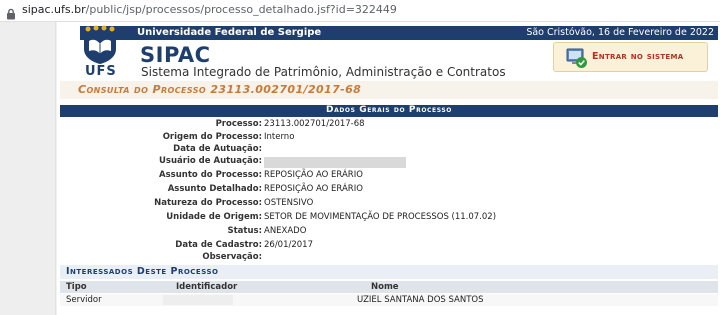  What do you see at coordinates (207, 287) in the screenshot?
I see `col-identificador: Identificador` at bounding box center [207, 287].